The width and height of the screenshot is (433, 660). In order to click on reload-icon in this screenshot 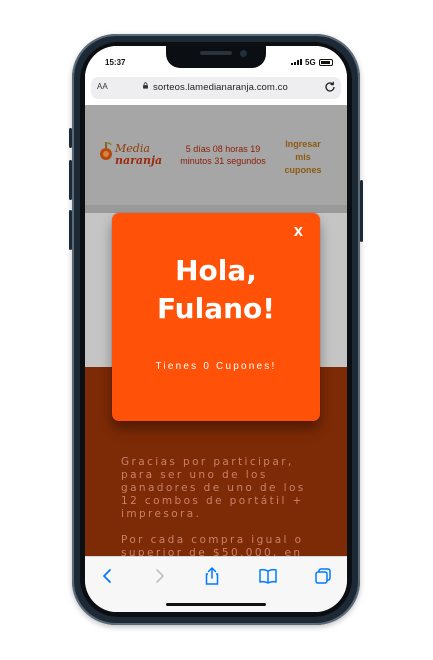, I will do `click(330, 87)`.